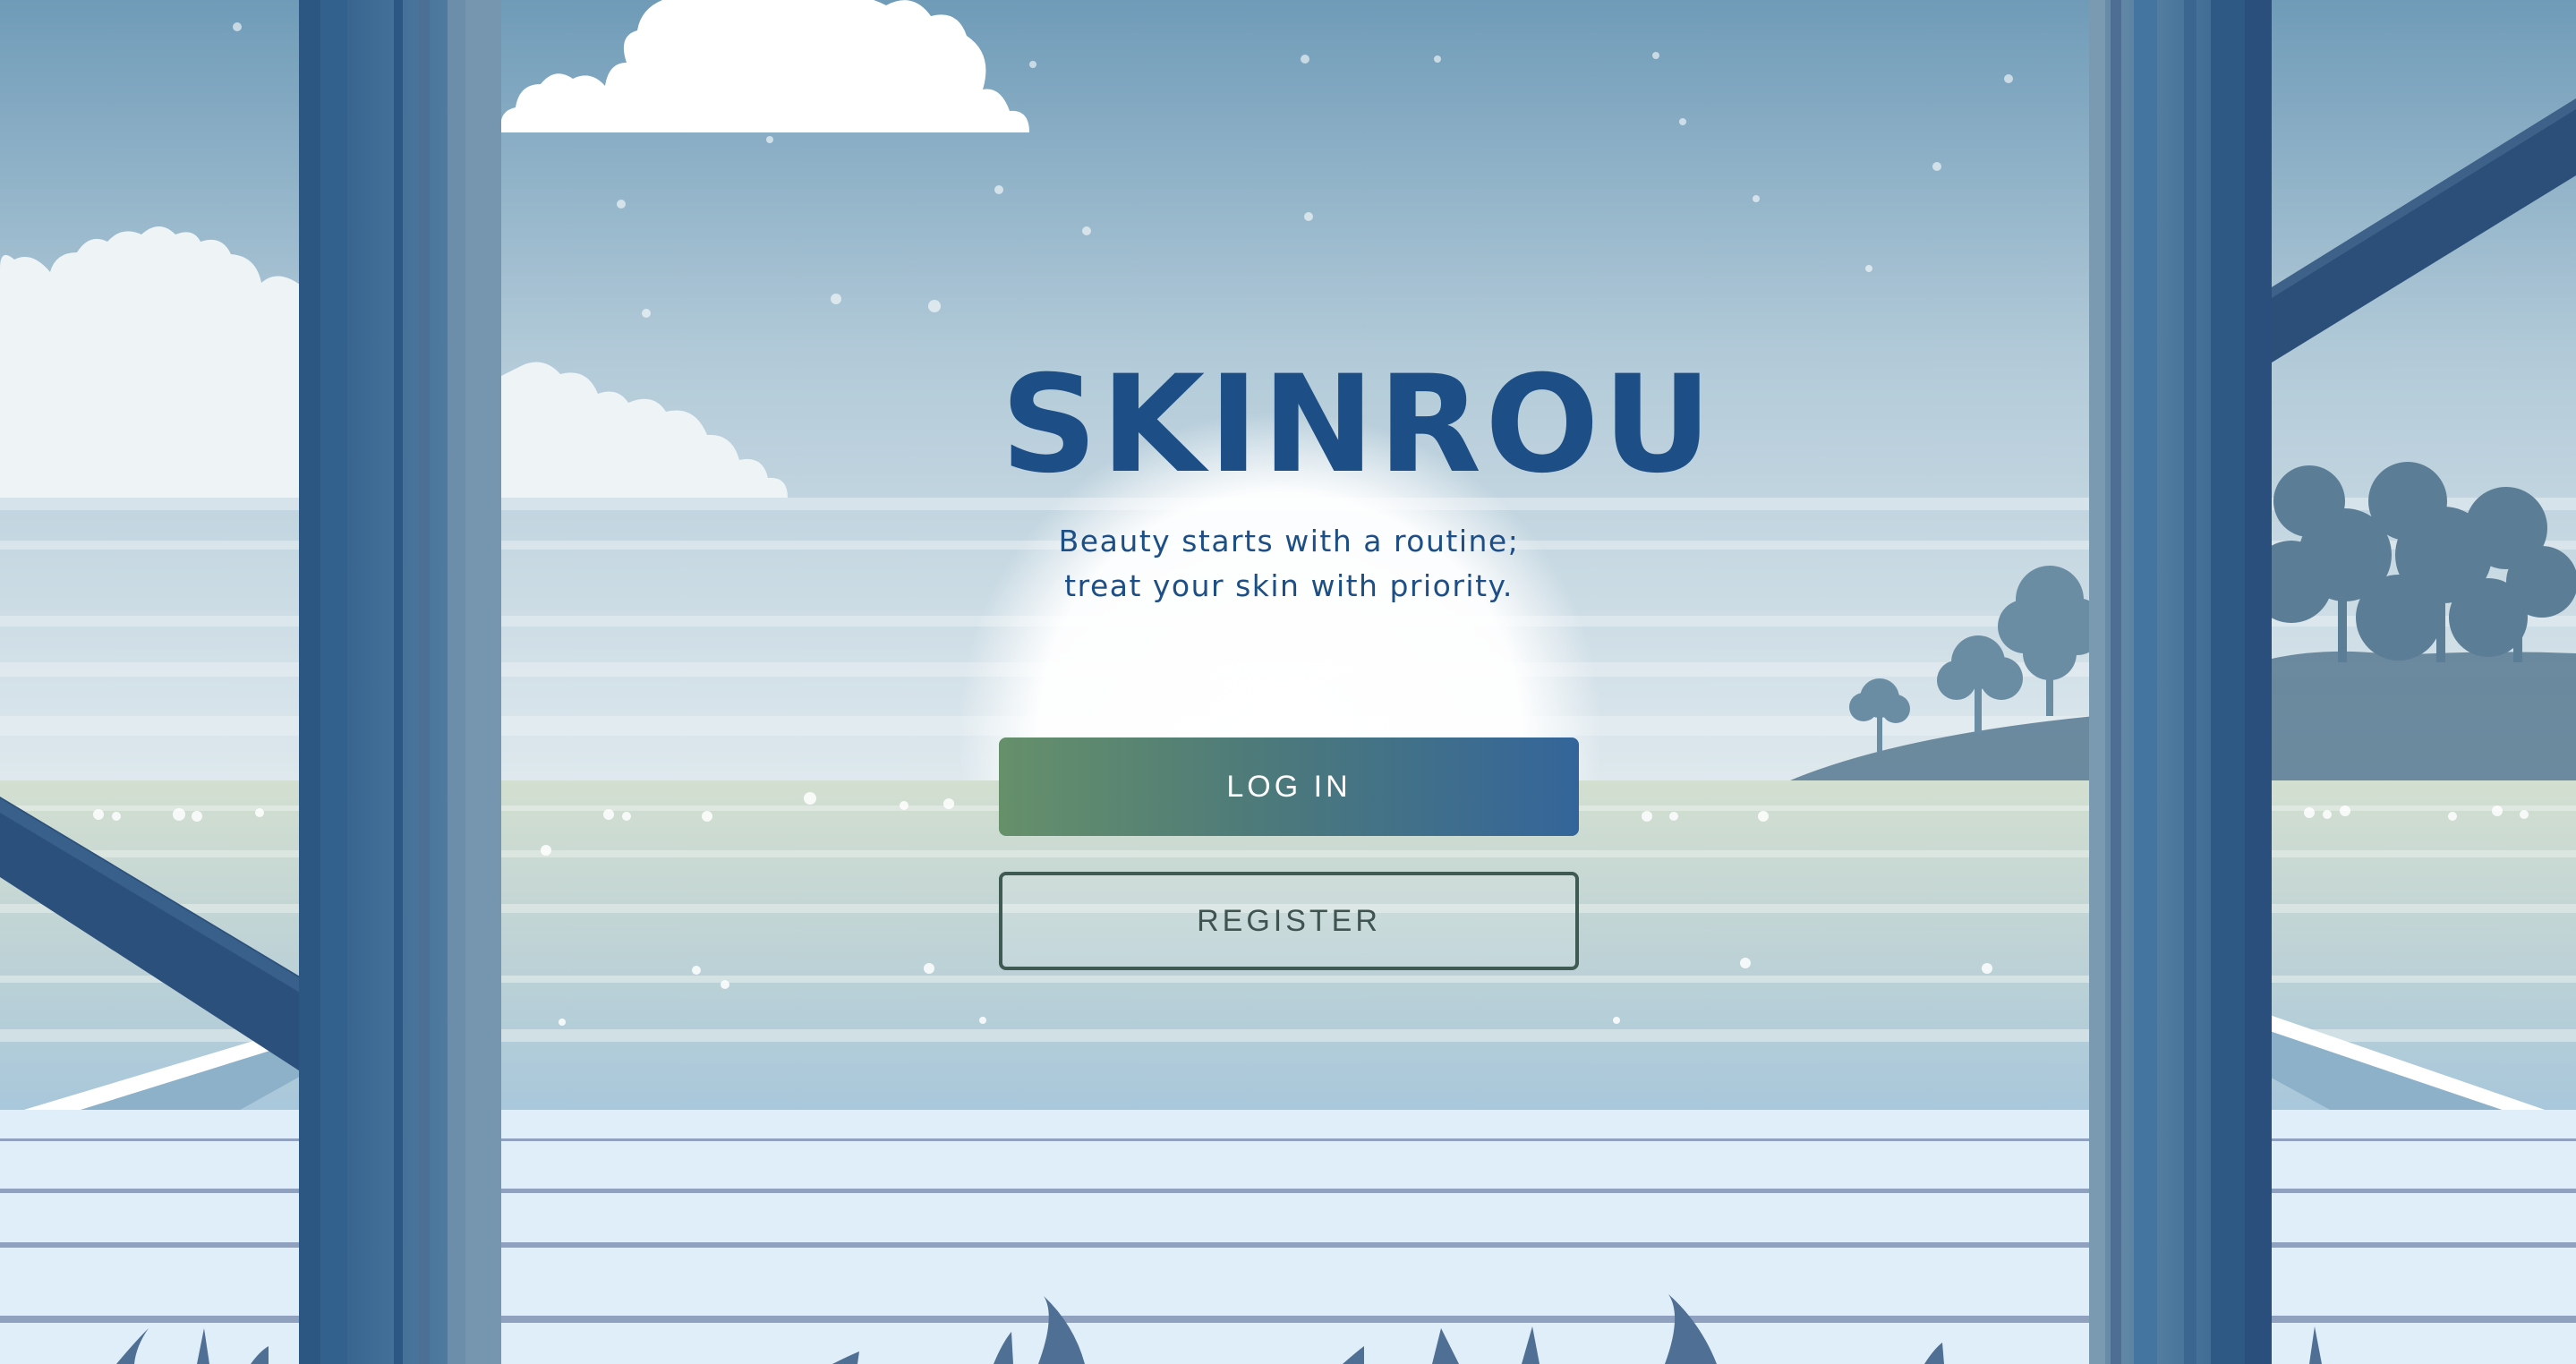 This screenshot has width=2576, height=1364. What do you see at coordinates (1289, 921) in the screenshot?
I see `register-button: REGISTER` at bounding box center [1289, 921].